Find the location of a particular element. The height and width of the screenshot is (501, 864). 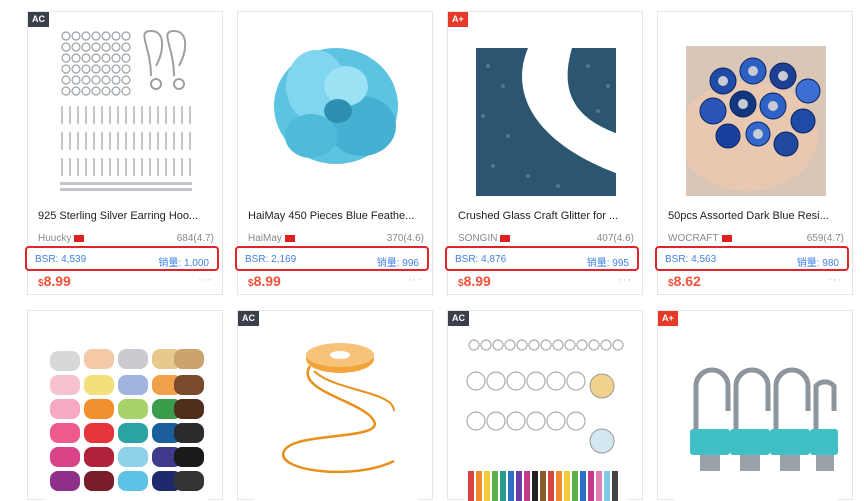

product-card is located at coordinates (125, 405).